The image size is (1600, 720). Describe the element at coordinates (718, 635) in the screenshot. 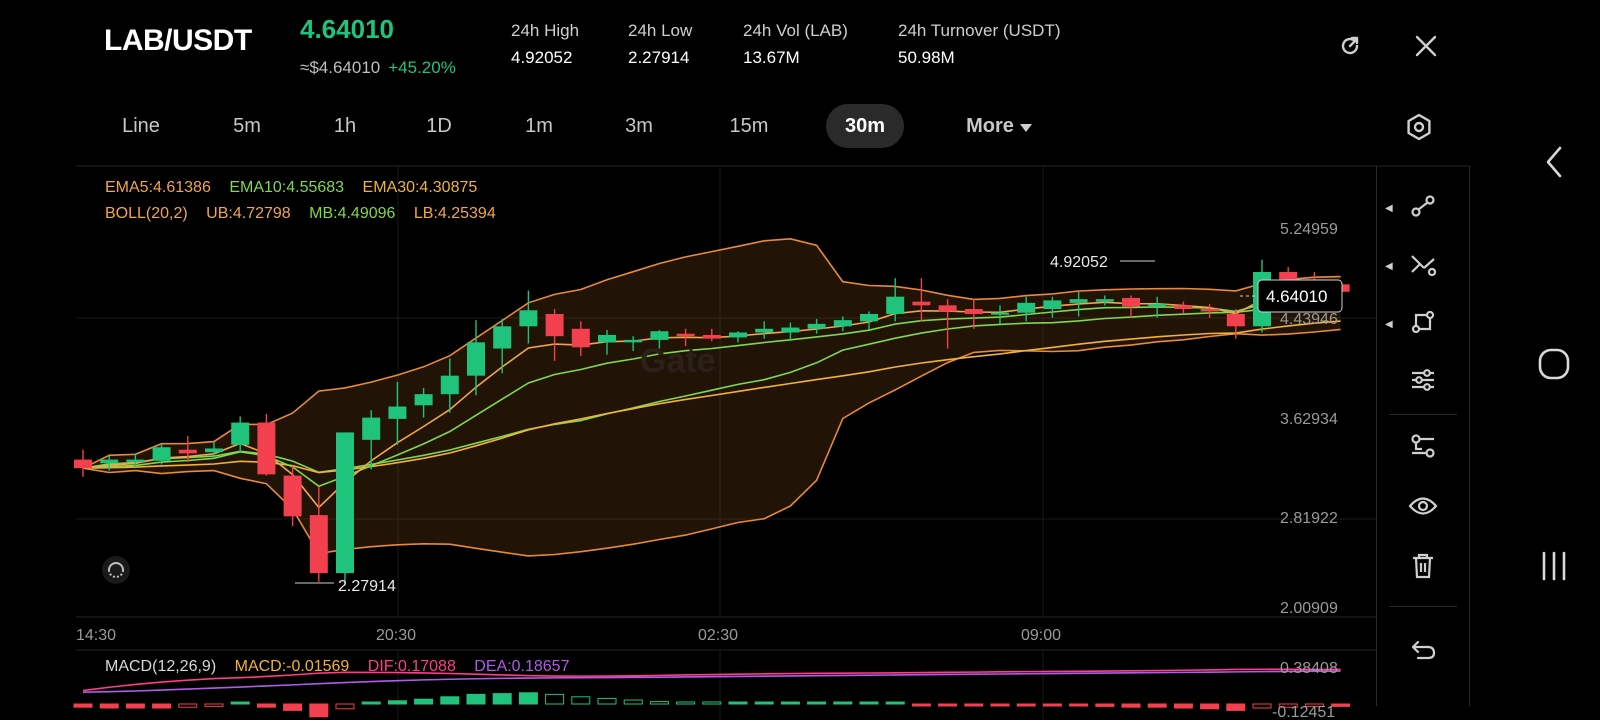

I see `x-label-3: 02:30` at that location.